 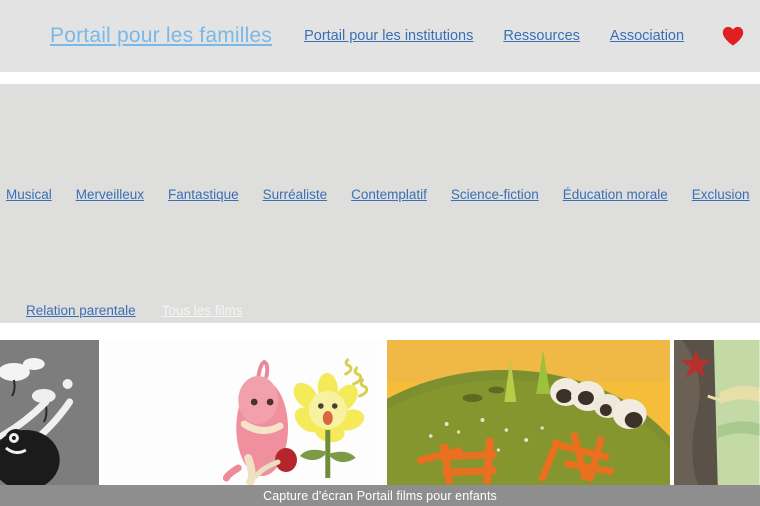 I want to click on brand-link: Portail pour les familles, so click(x=161, y=36).